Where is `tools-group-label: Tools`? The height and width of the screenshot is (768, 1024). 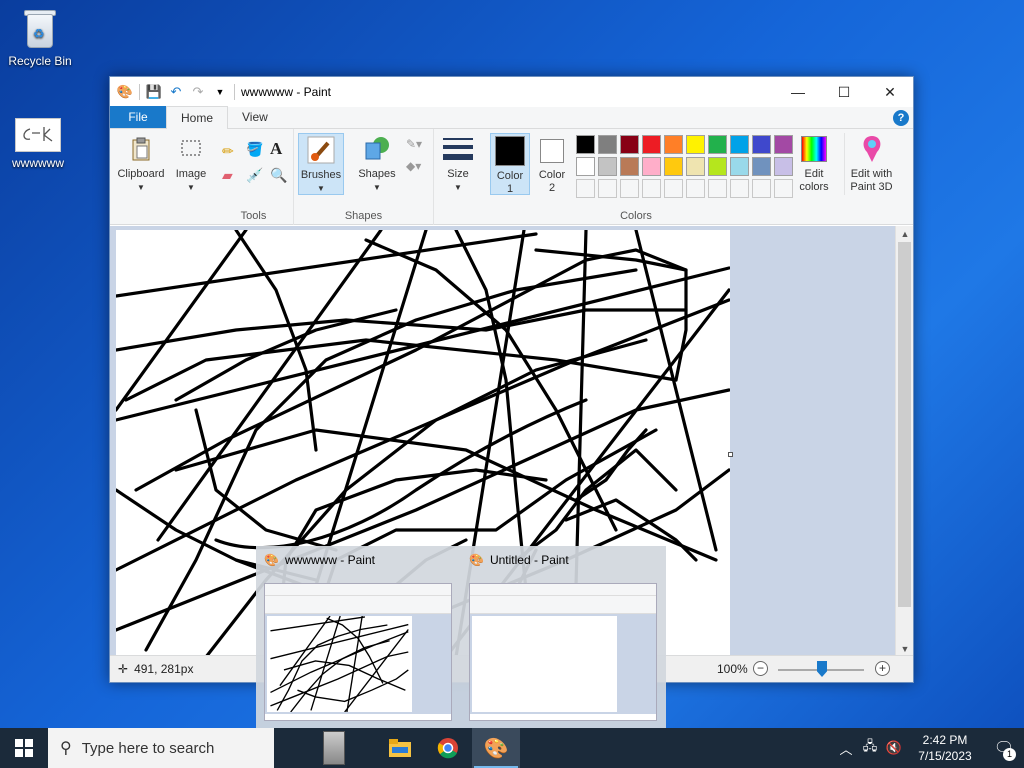 tools-group-label: Tools is located at coordinates (253, 216).